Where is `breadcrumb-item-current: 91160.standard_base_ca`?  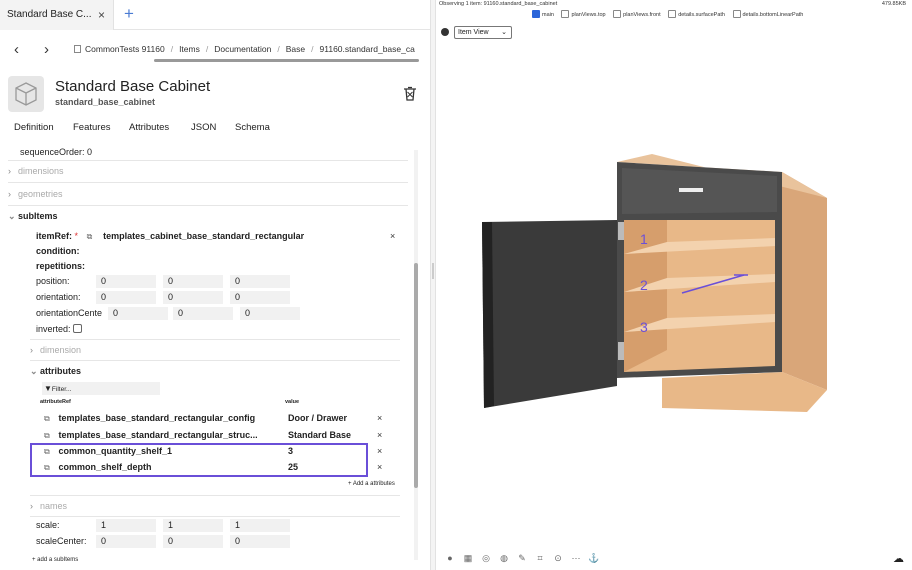
breadcrumb-item-current: 91160.standard_base_ca is located at coordinates (367, 49).